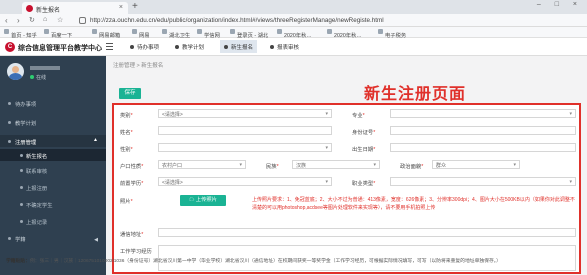 This screenshot has width=587, height=275. Describe the element at coordinates (358, 116) in the screenshot. I see `major-label: 专业*` at that location.